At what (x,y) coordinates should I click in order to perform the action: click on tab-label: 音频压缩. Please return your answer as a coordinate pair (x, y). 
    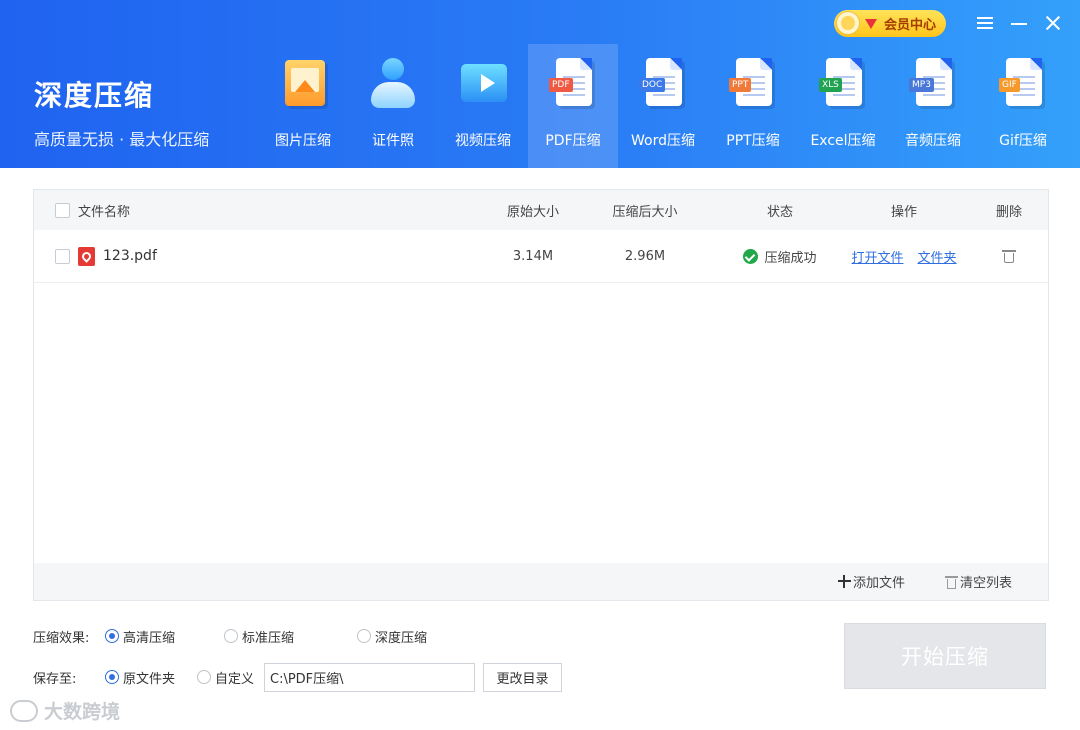
    Looking at the image, I should click on (933, 141).